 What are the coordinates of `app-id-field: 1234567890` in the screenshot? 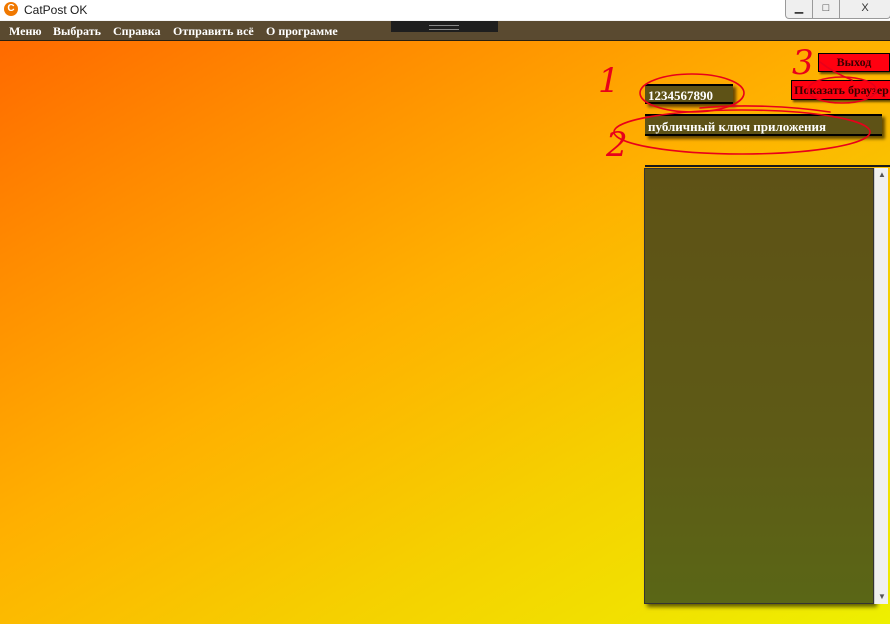 It's located at (689, 94).